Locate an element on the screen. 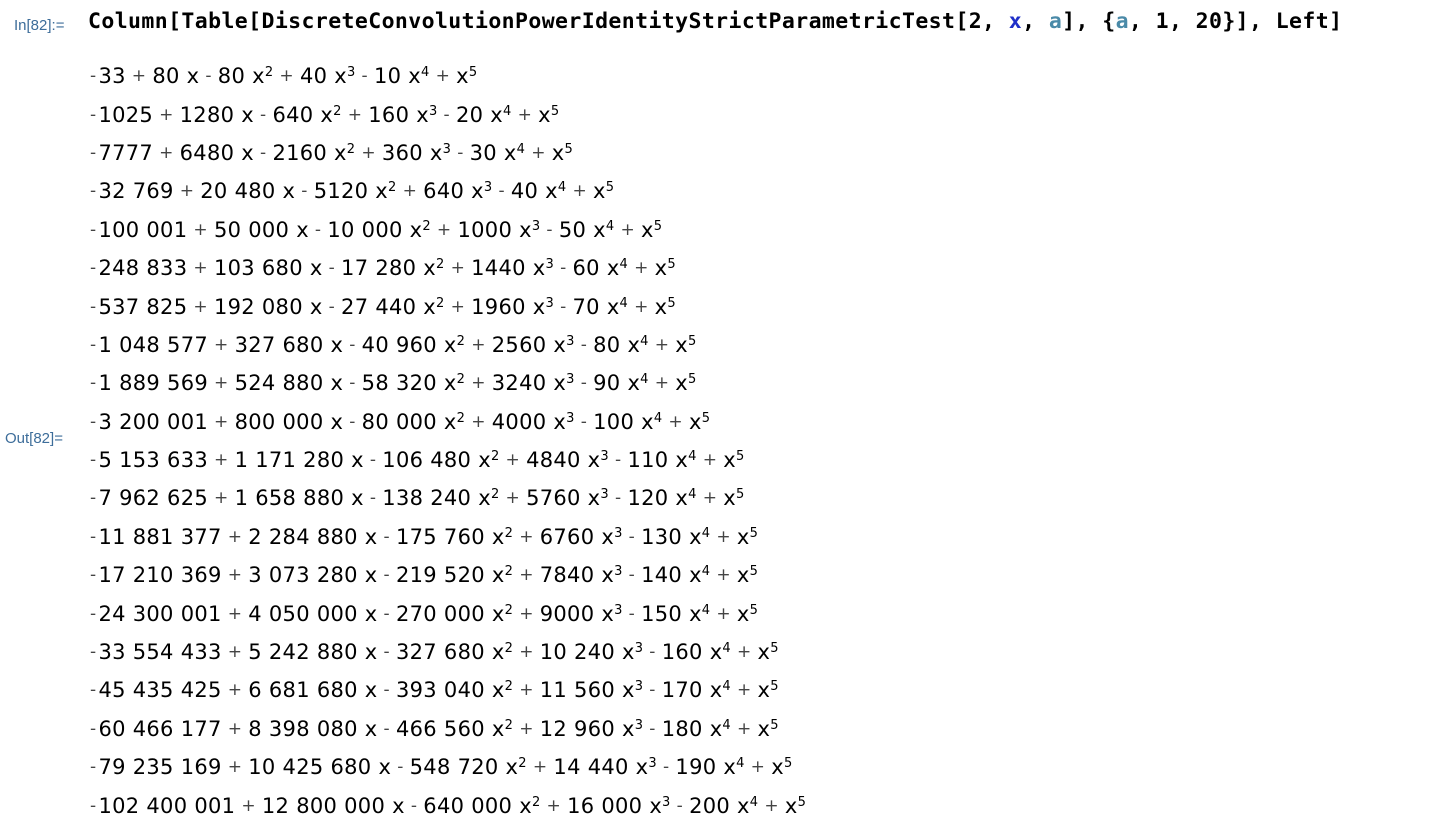  polynomial-term: 1280 x is located at coordinates (216, 114).